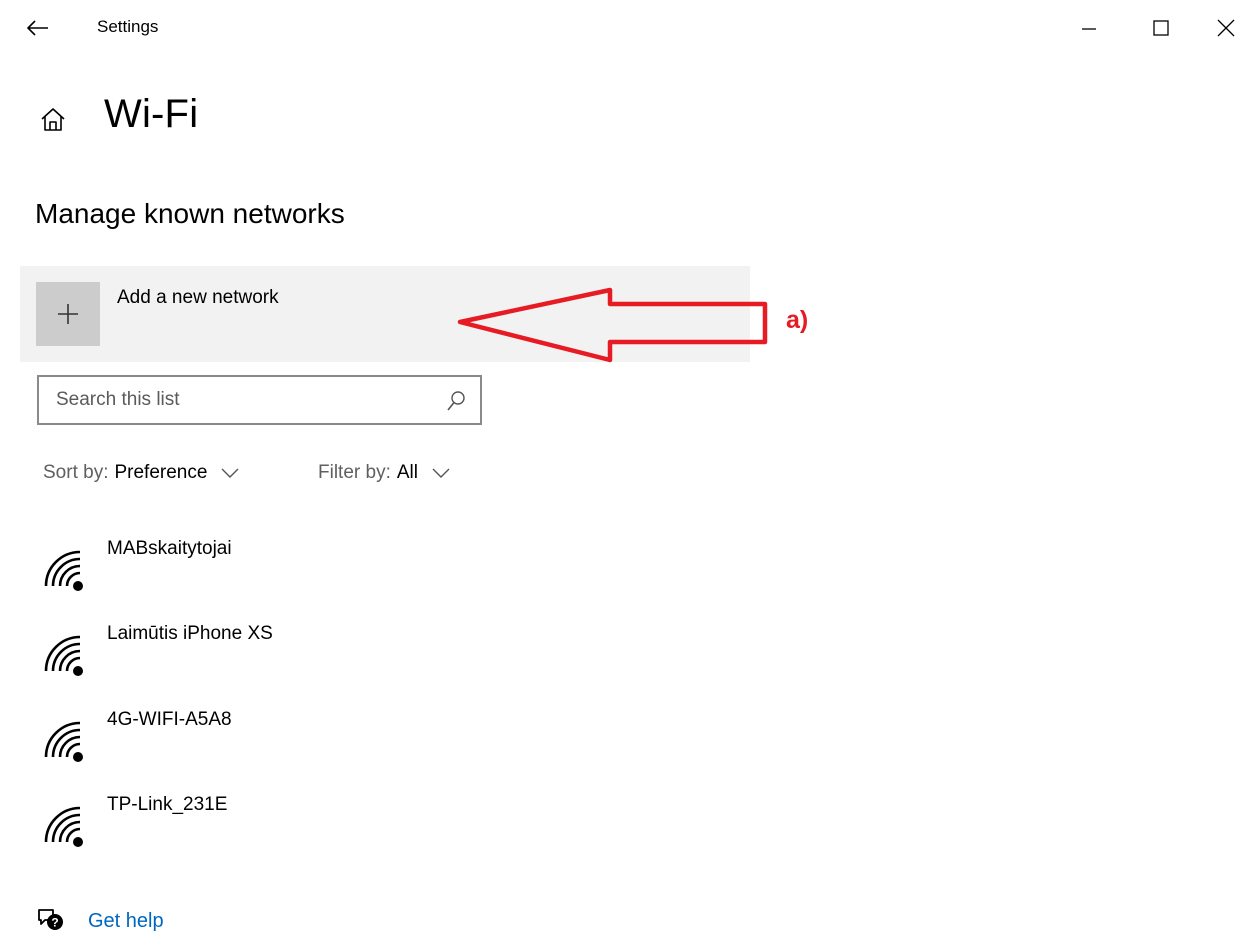 The height and width of the screenshot is (938, 1254). What do you see at coordinates (161, 472) in the screenshot?
I see `sort-value: Preference` at bounding box center [161, 472].